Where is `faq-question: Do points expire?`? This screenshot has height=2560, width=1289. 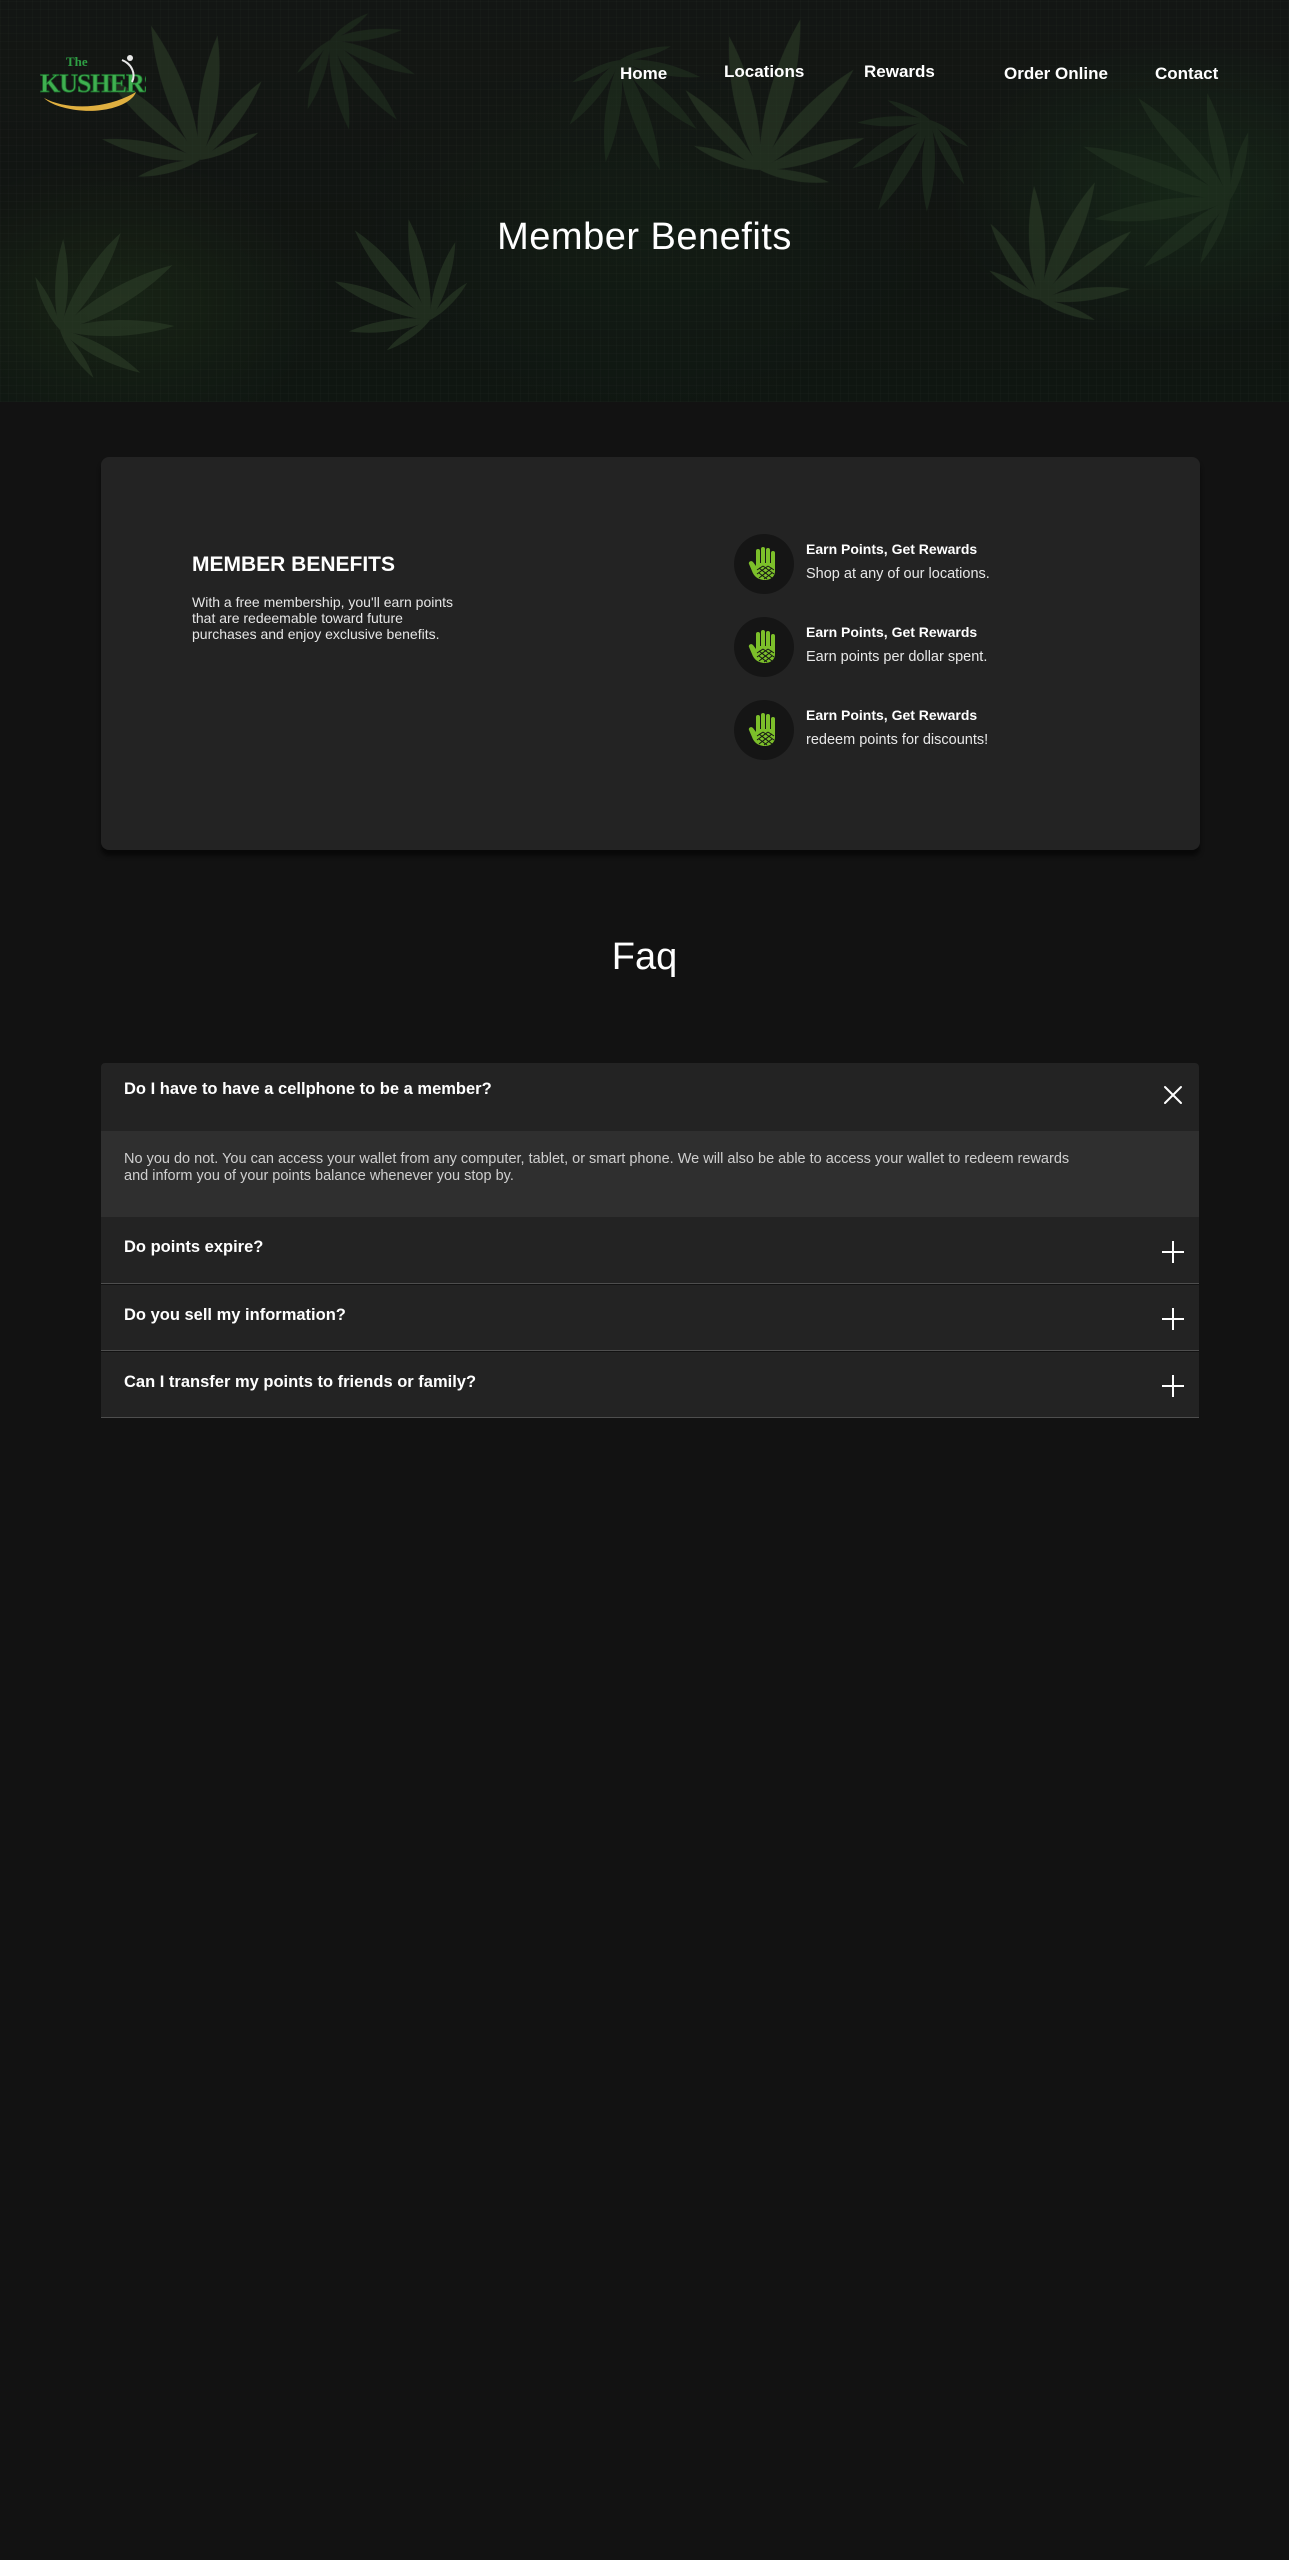
faq-question: Do points expire? is located at coordinates (194, 1247).